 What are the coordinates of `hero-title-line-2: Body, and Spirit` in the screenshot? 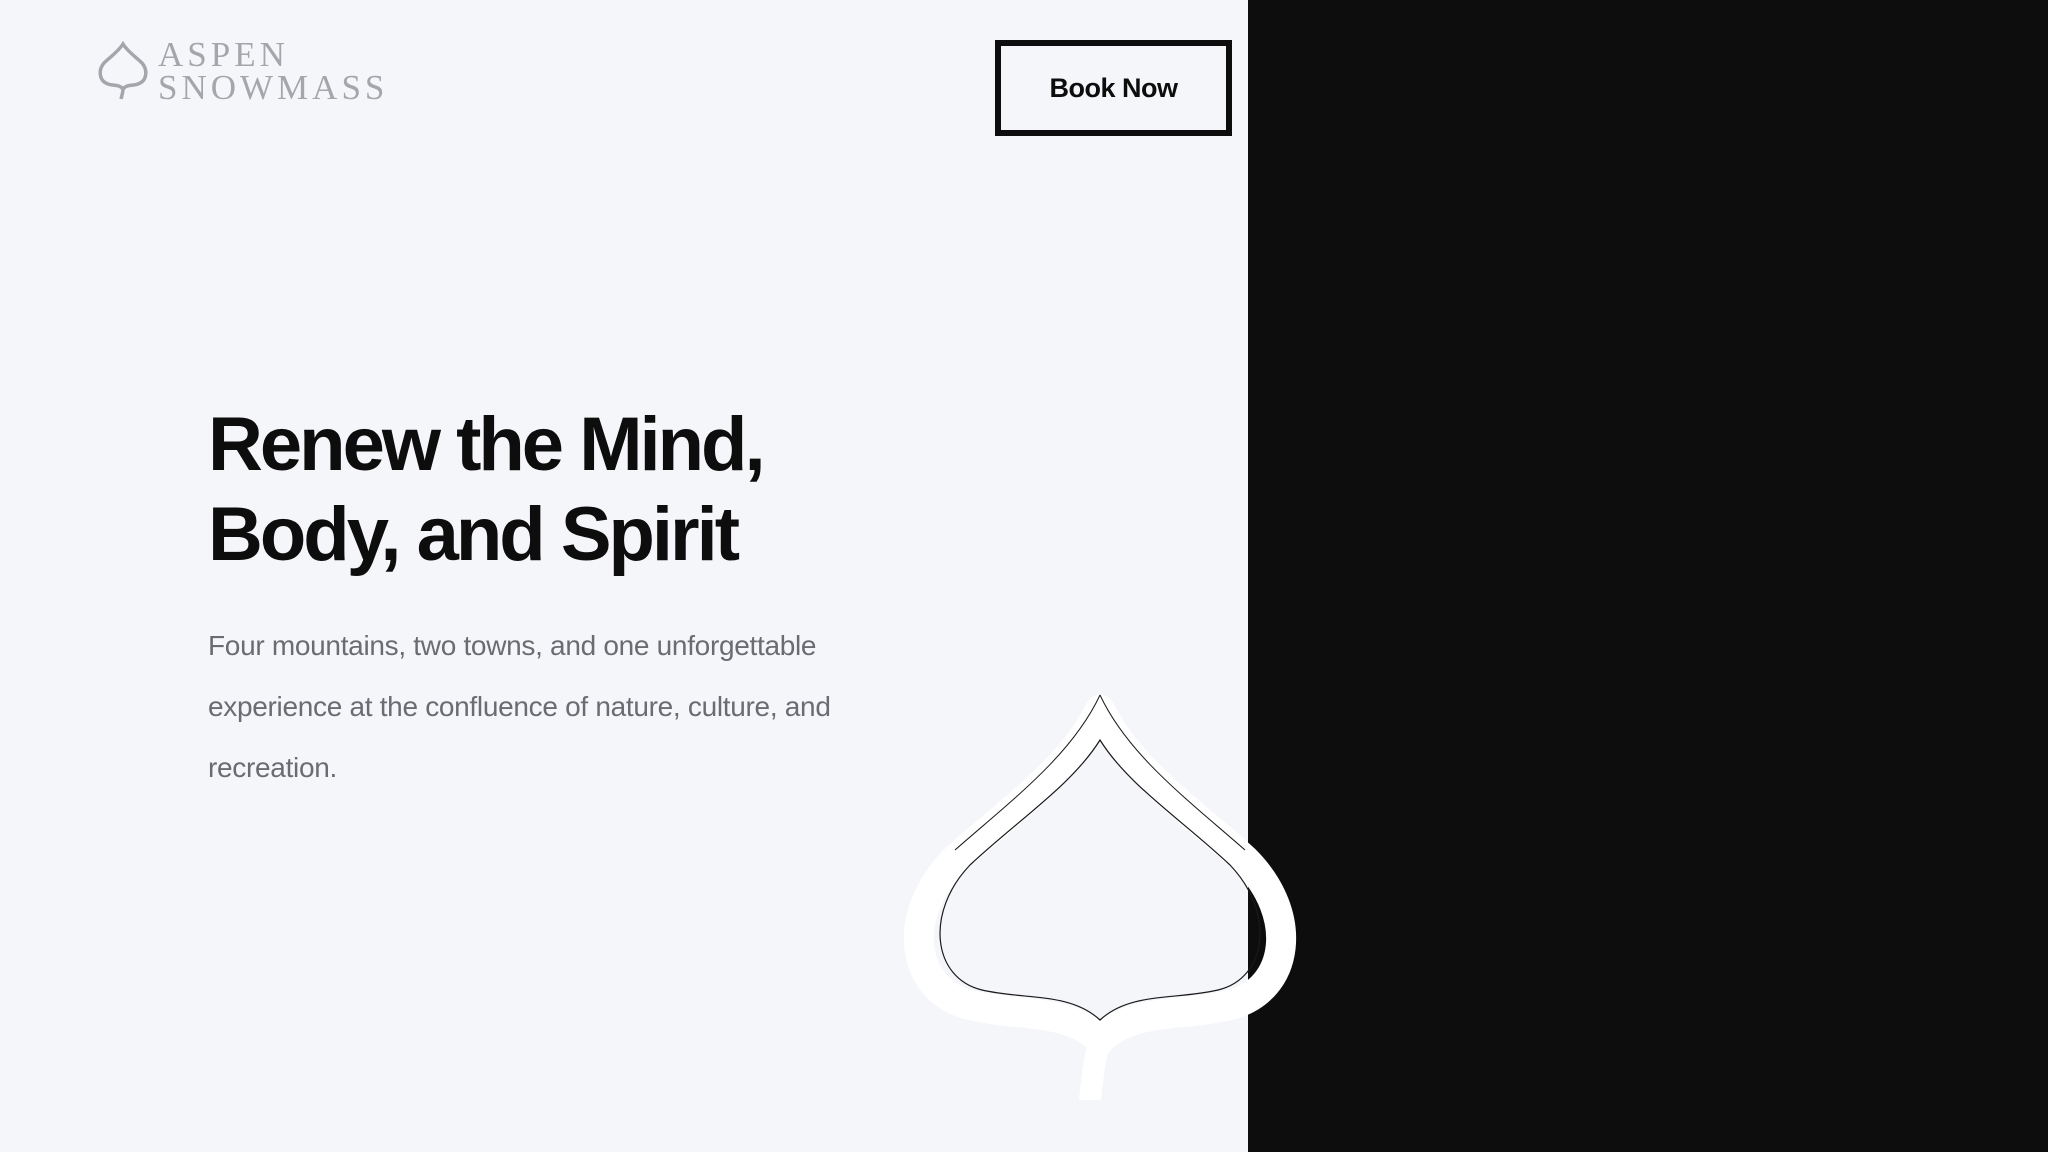 It's located at (474, 534).